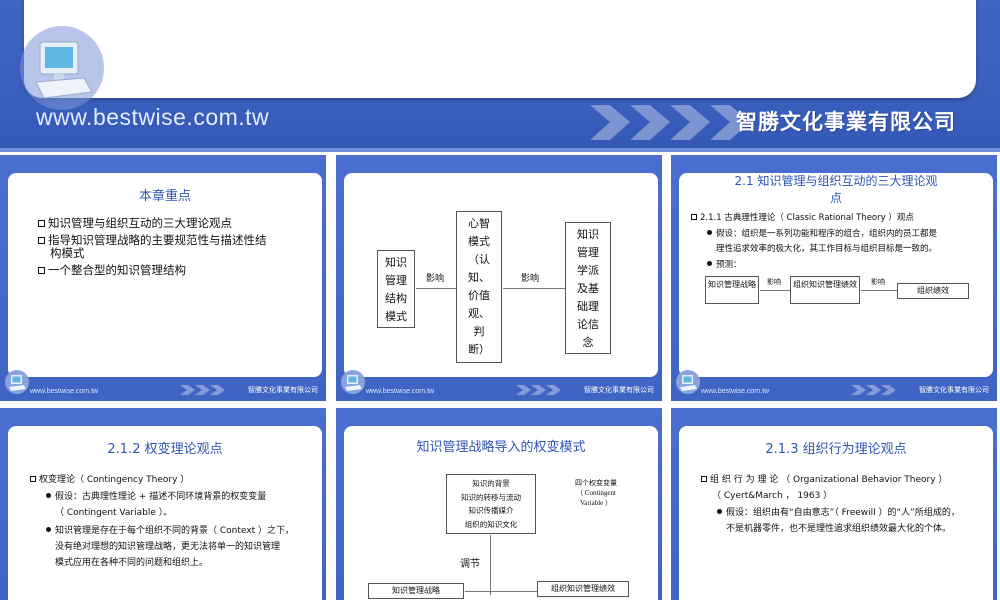 The height and width of the screenshot is (600, 1000). What do you see at coordinates (501, 447) in the screenshot?
I see `slide-title: 知识管理战略导入的权变模式` at bounding box center [501, 447].